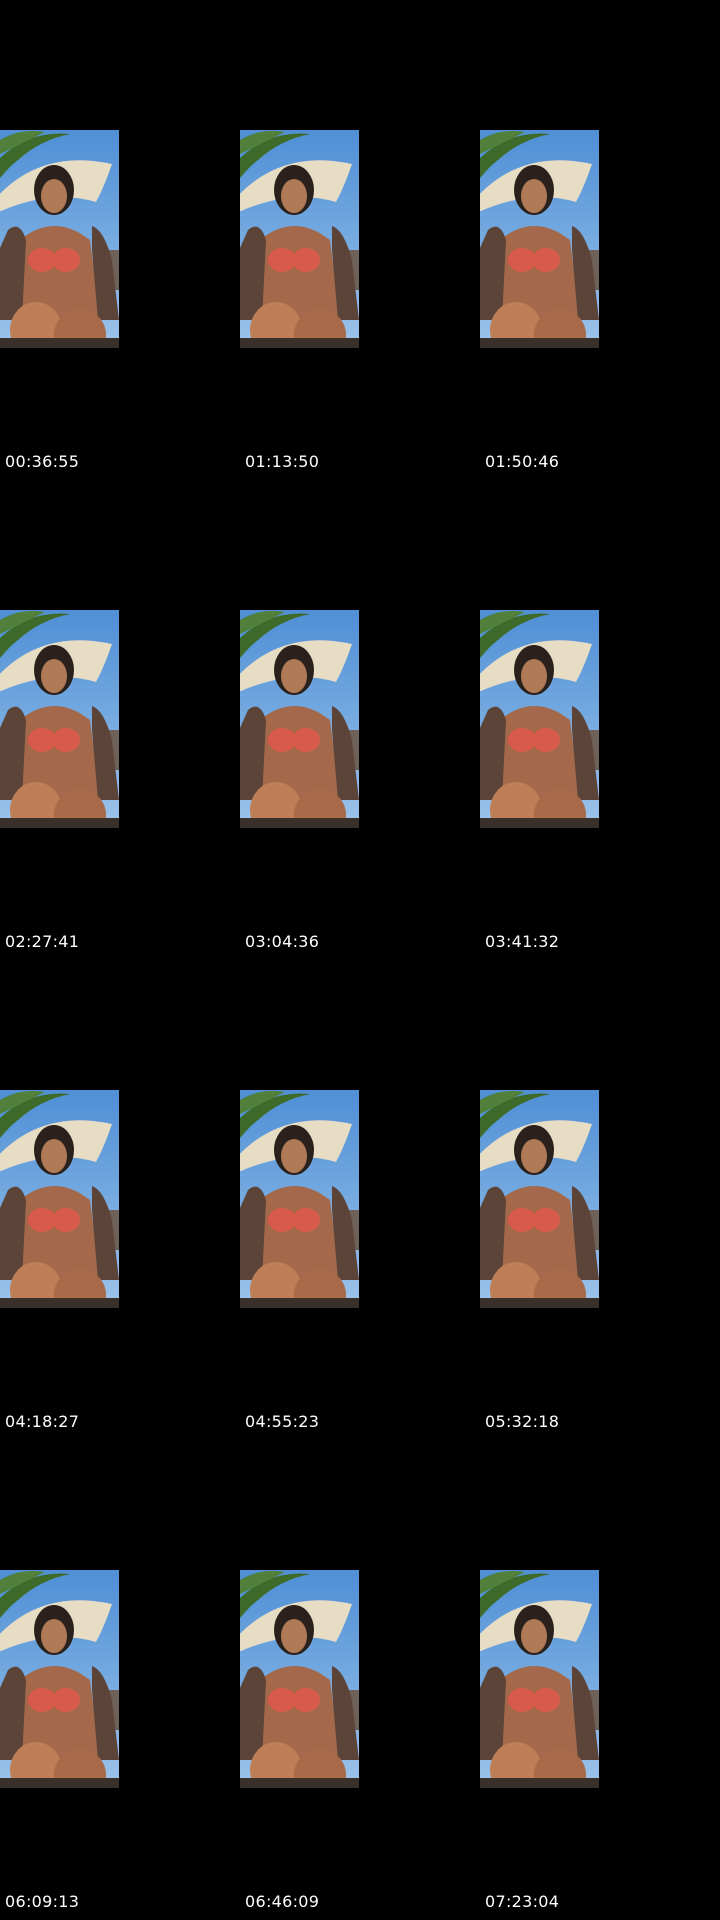  I want to click on frame-timestamp: 04:55:23, so click(282, 1421).